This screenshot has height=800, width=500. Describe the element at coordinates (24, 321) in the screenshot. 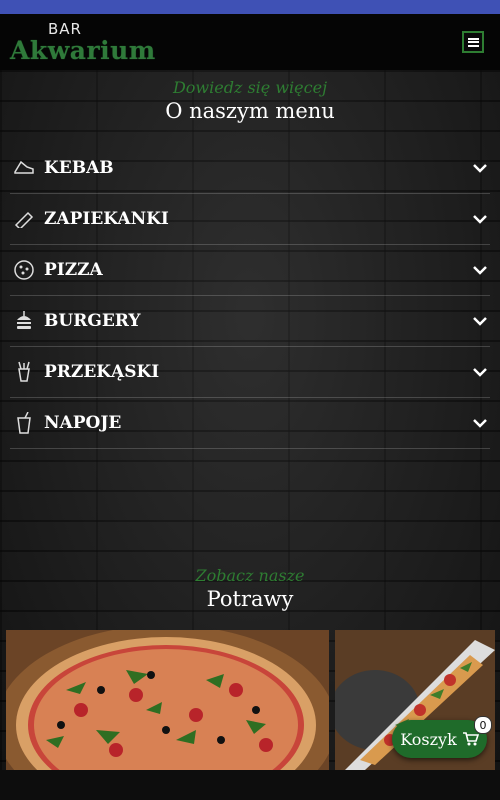

I see `burger-icon` at that location.